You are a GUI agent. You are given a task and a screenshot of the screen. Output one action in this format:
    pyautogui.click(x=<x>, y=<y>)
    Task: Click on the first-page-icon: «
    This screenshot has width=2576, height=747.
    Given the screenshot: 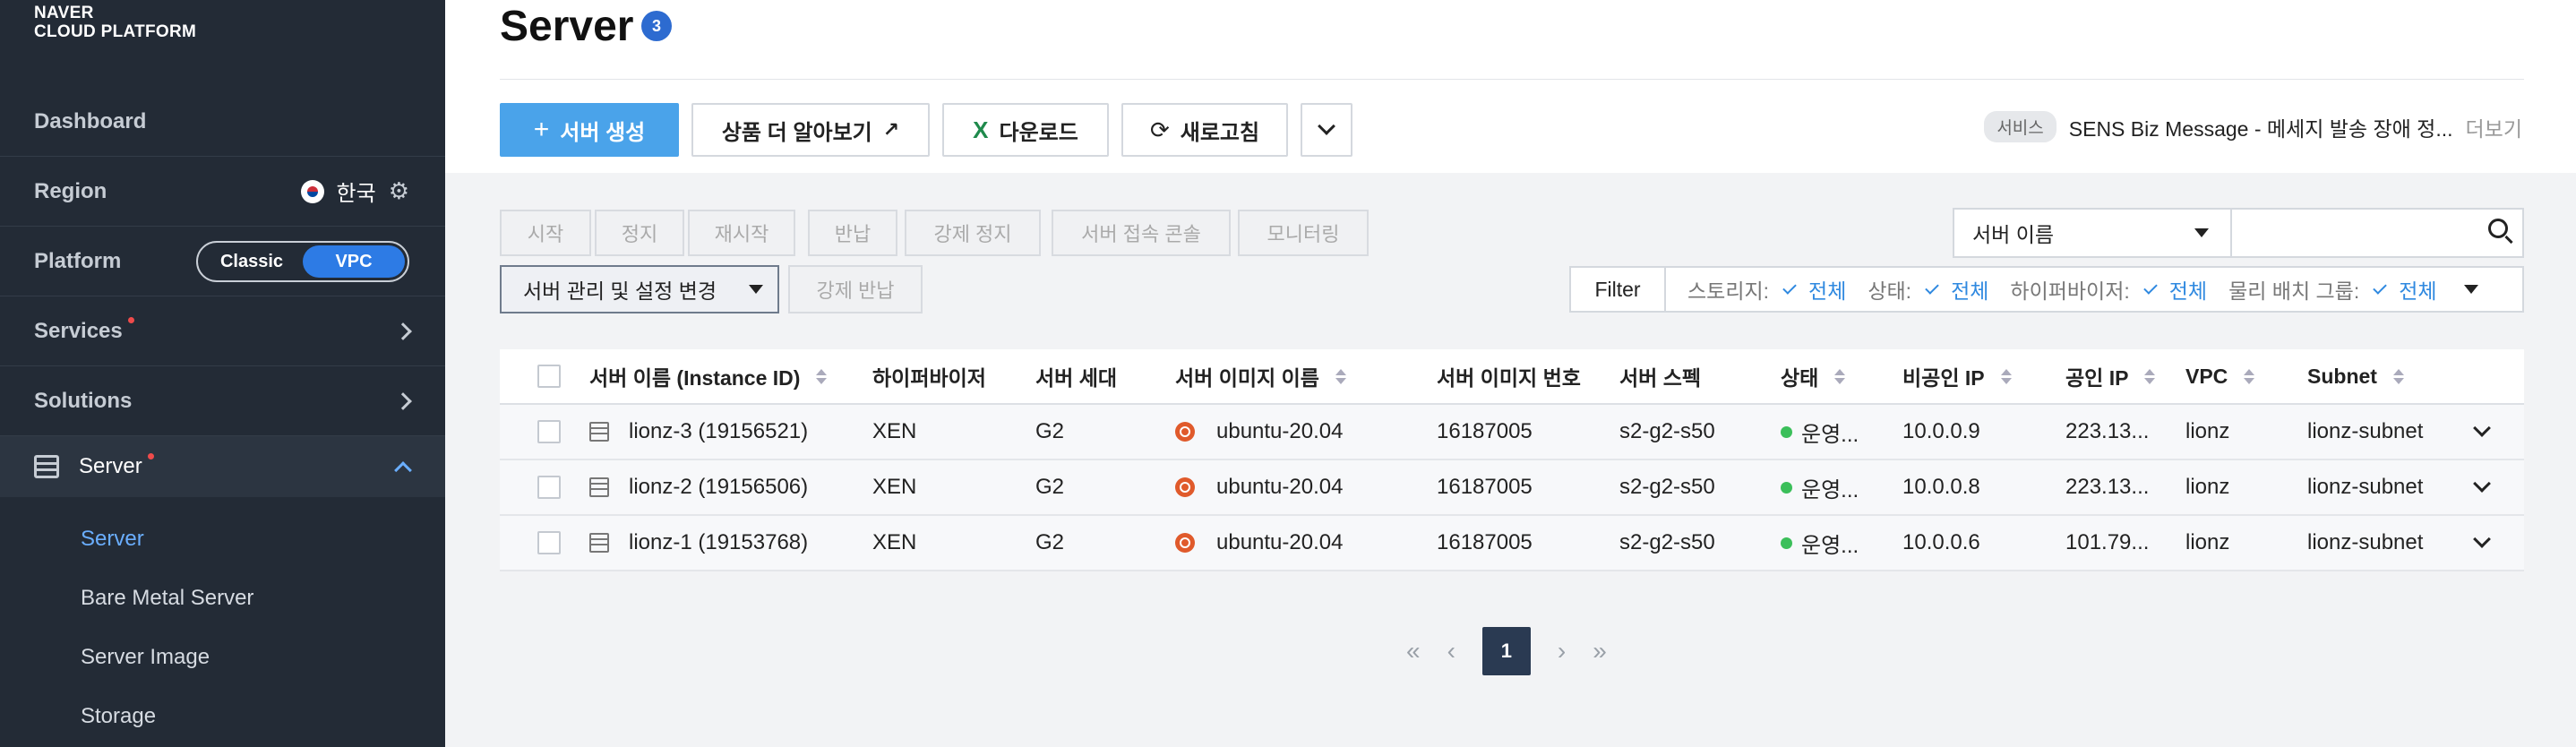 What is the action you would take?
    pyautogui.click(x=1413, y=651)
    